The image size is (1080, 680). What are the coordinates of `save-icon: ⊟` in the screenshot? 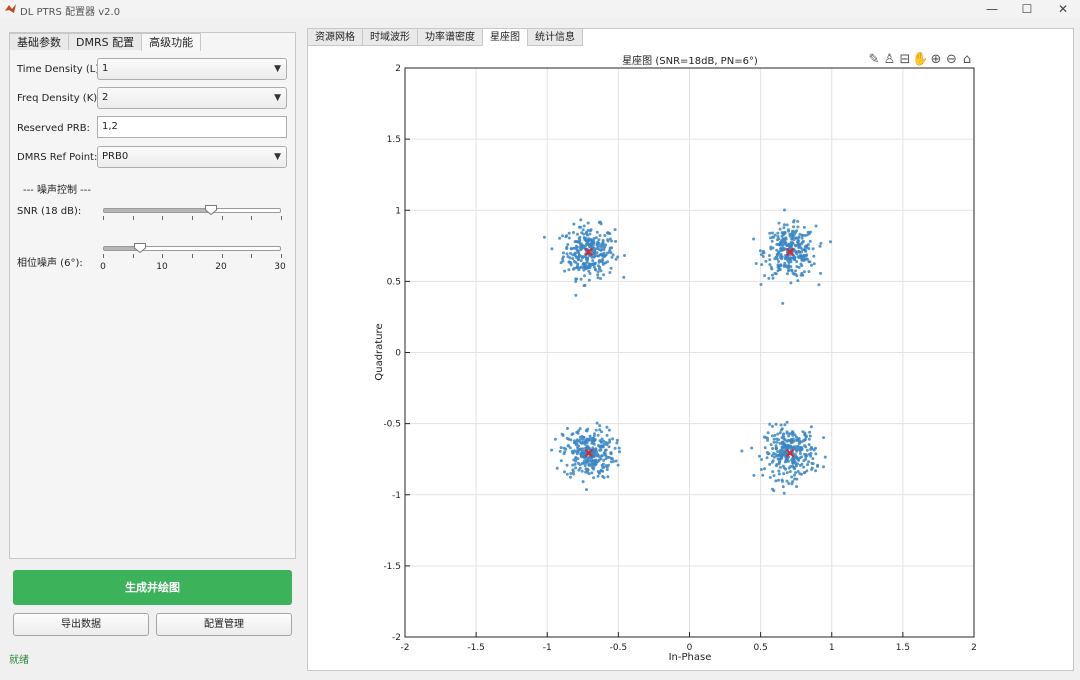 It's located at (905, 59).